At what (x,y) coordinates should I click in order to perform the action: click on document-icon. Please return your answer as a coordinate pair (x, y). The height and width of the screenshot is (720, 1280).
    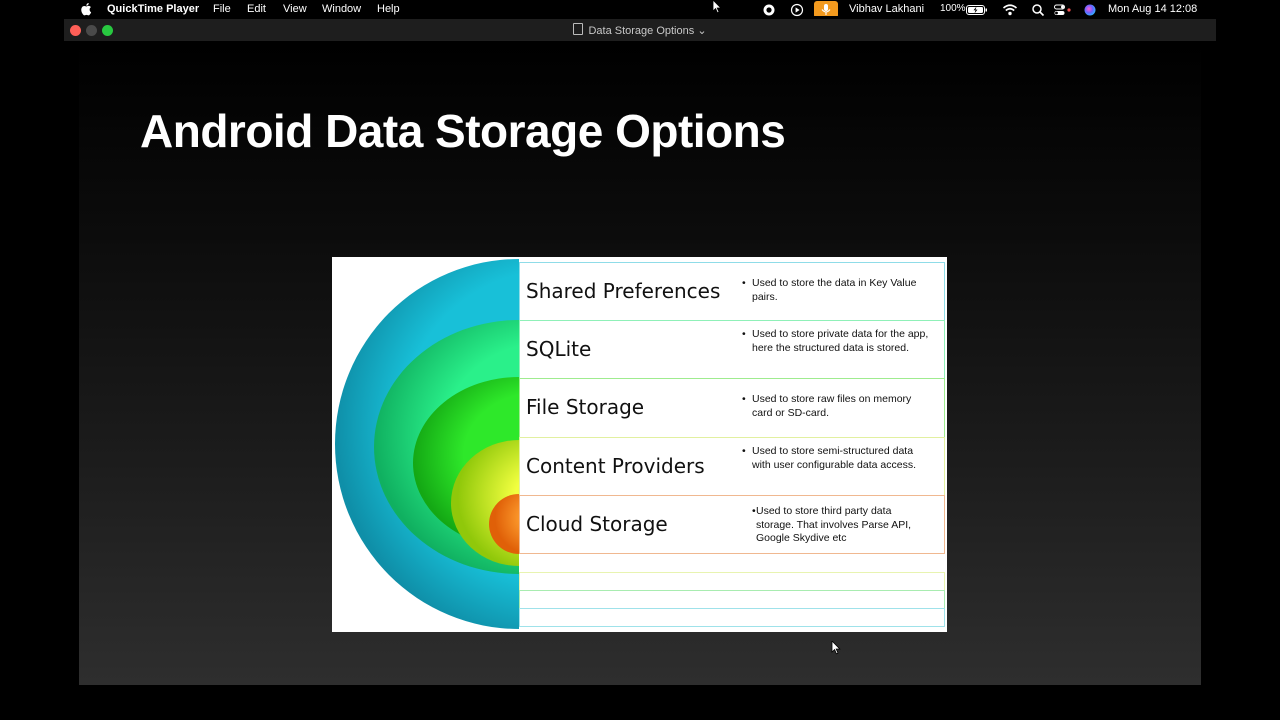
    Looking at the image, I should click on (578, 29).